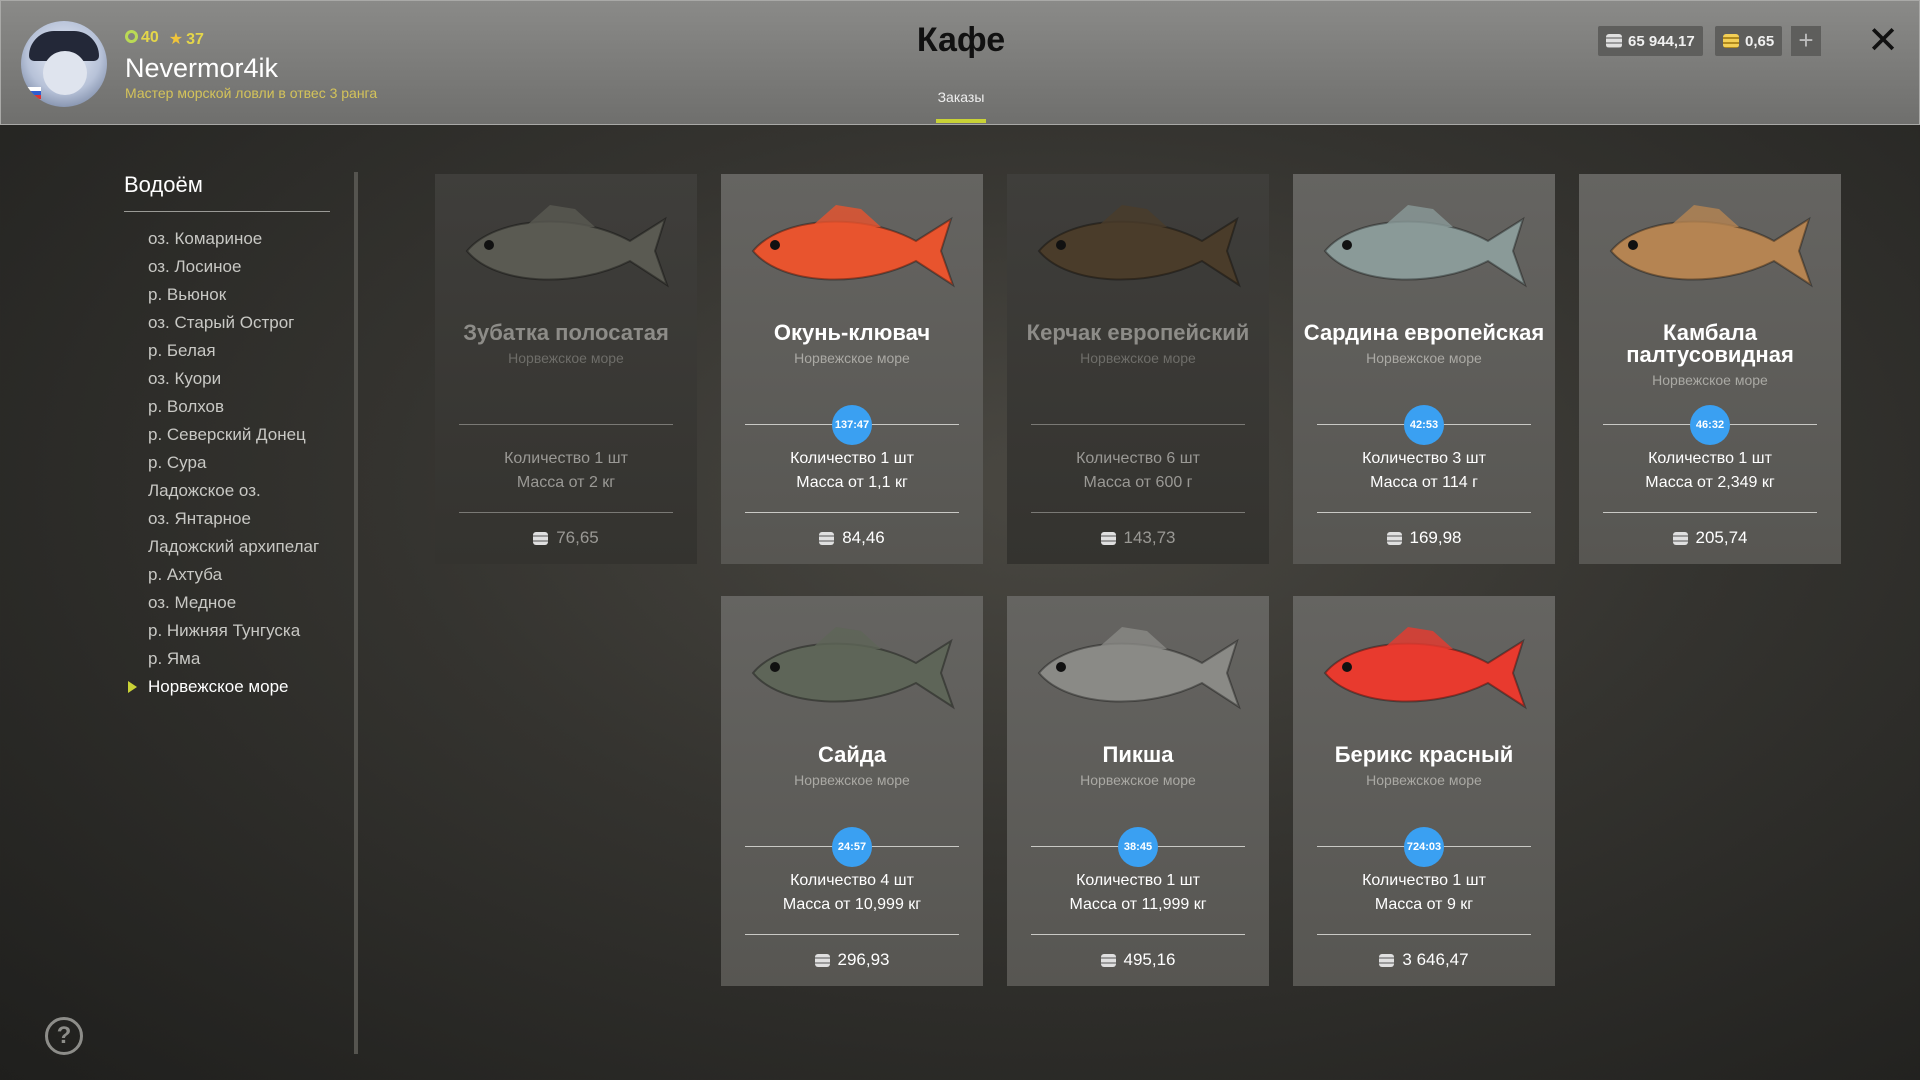 The width and height of the screenshot is (1920, 1080). Describe the element at coordinates (233, 379) in the screenshot. I see `sidebar-item: оз. Куори` at that location.